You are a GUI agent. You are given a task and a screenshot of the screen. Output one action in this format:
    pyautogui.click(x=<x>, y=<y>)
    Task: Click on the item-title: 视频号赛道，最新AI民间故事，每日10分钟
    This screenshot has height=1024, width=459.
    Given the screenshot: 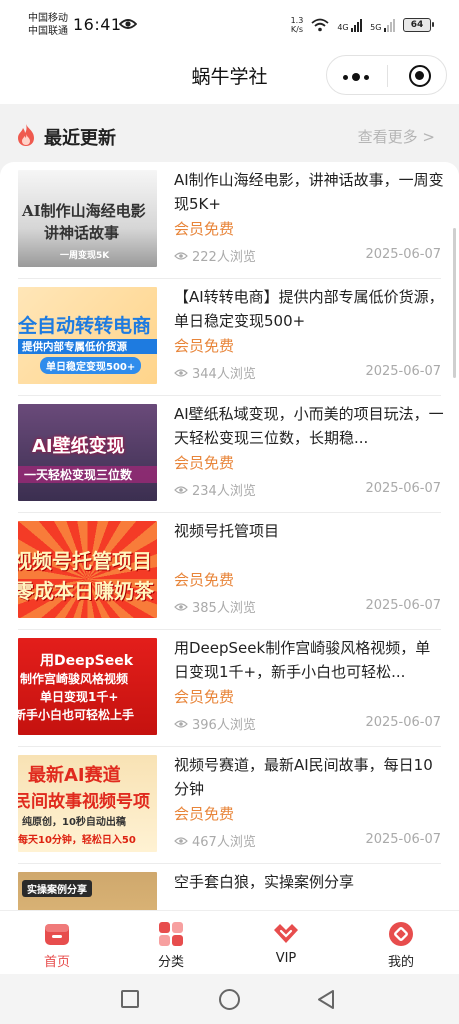 What is the action you would take?
    pyautogui.click(x=303, y=777)
    